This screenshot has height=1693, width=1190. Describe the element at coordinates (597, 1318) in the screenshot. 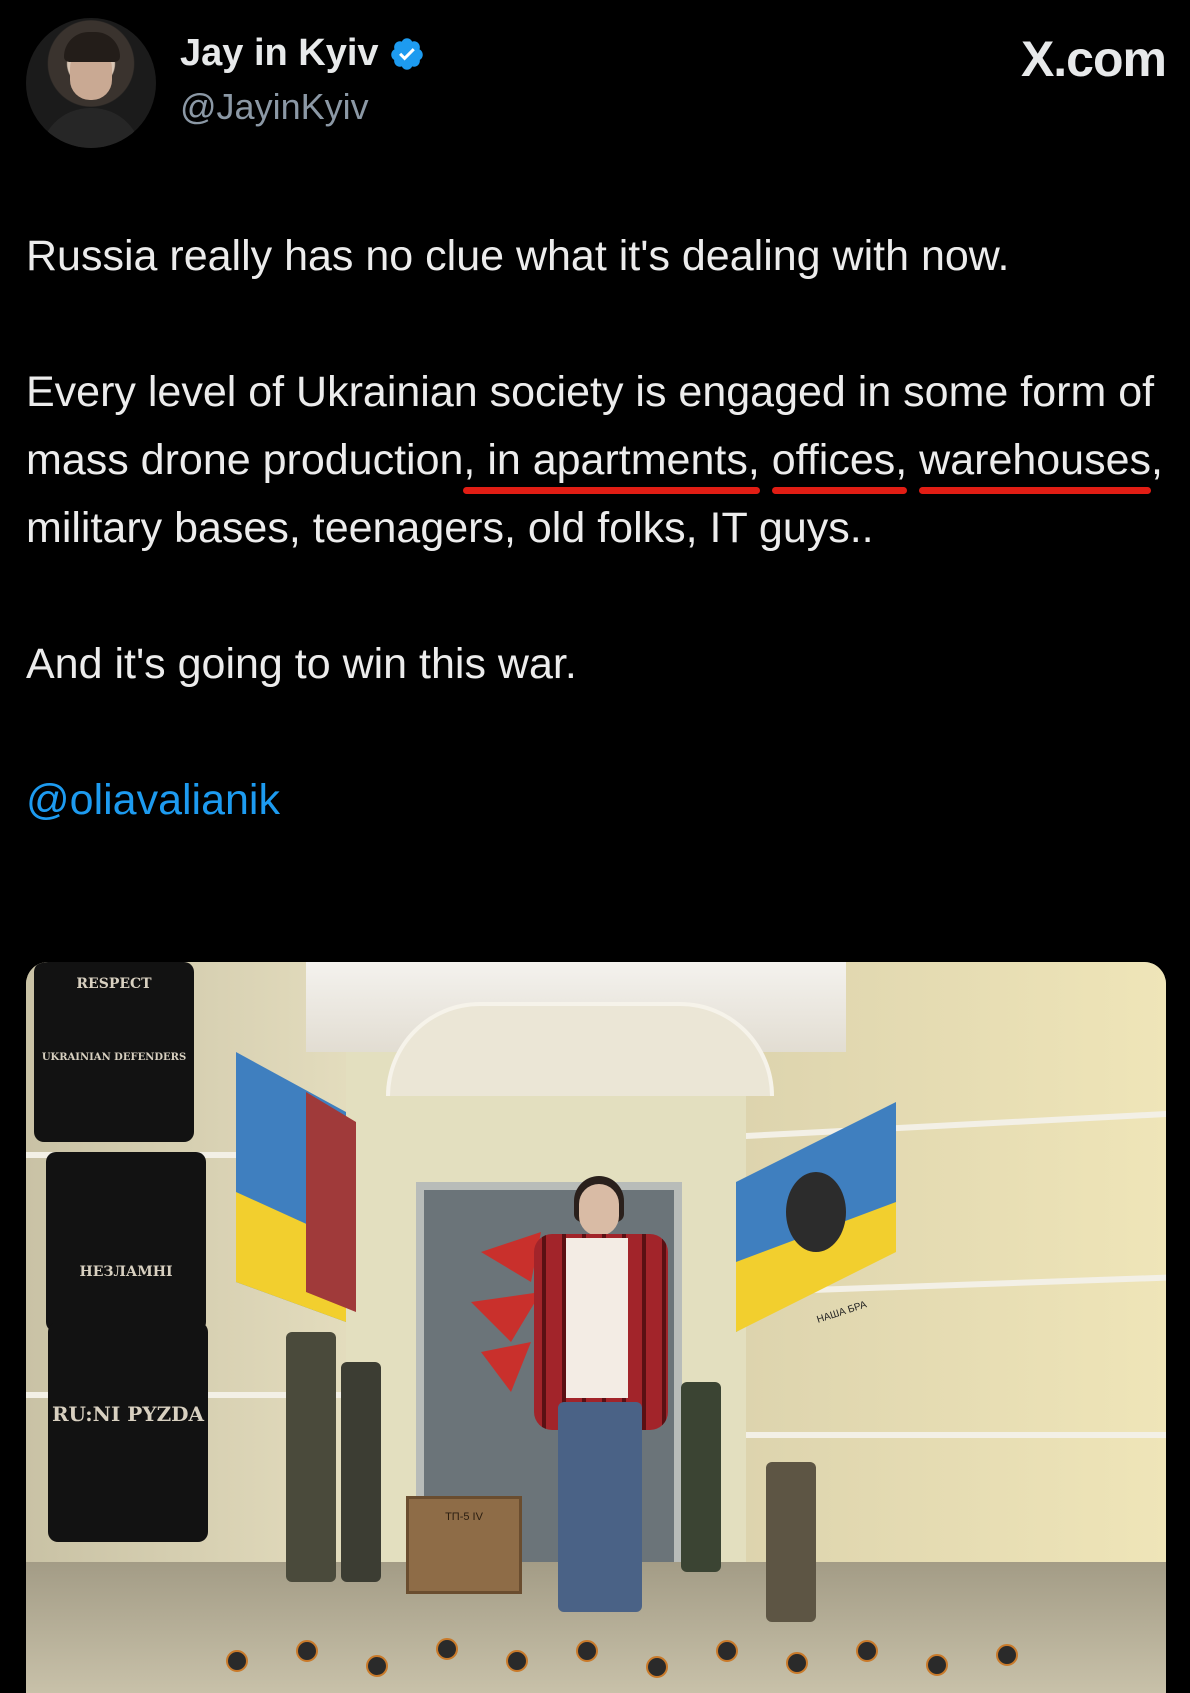

I see `person-tshirt` at that location.